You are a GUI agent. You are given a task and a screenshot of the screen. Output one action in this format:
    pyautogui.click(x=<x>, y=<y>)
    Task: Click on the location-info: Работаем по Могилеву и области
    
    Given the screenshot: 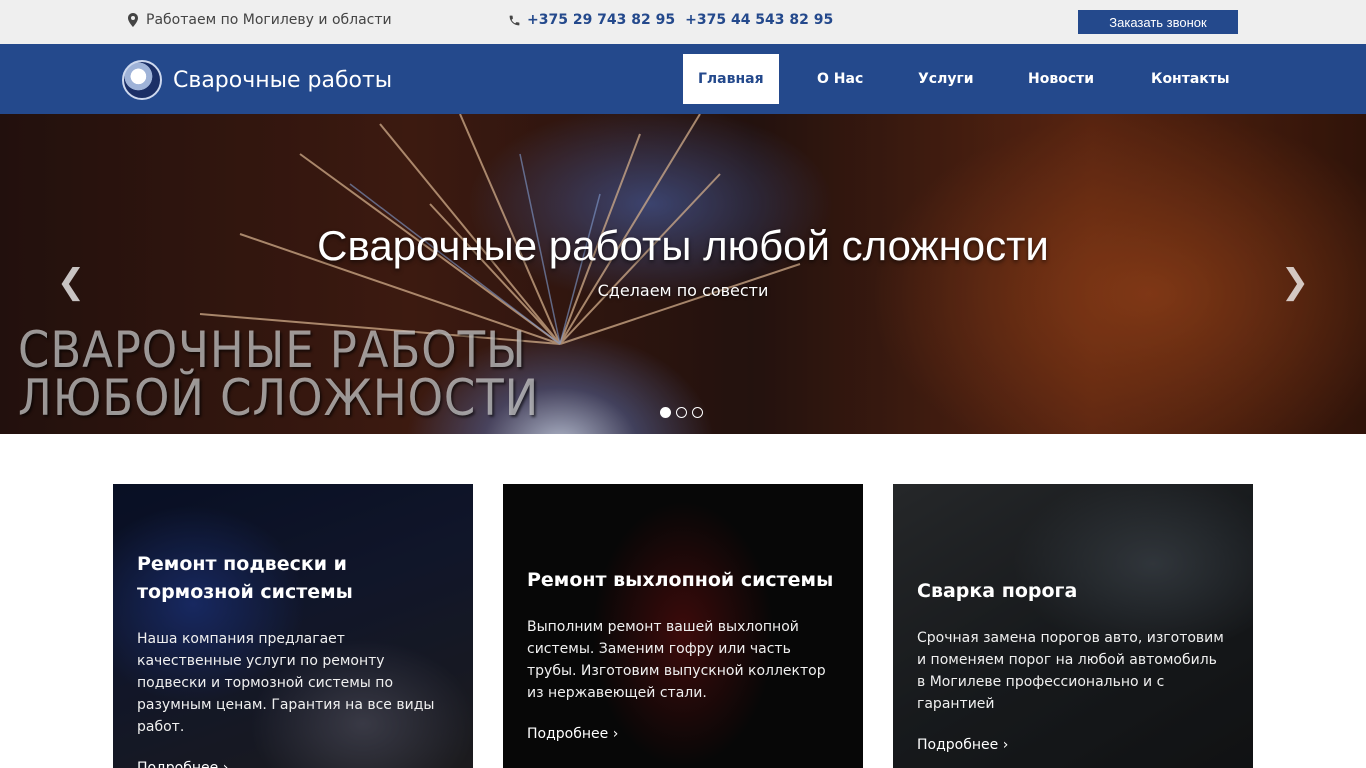 What is the action you would take?
    pyautogui.click(x=260, y=20)
    